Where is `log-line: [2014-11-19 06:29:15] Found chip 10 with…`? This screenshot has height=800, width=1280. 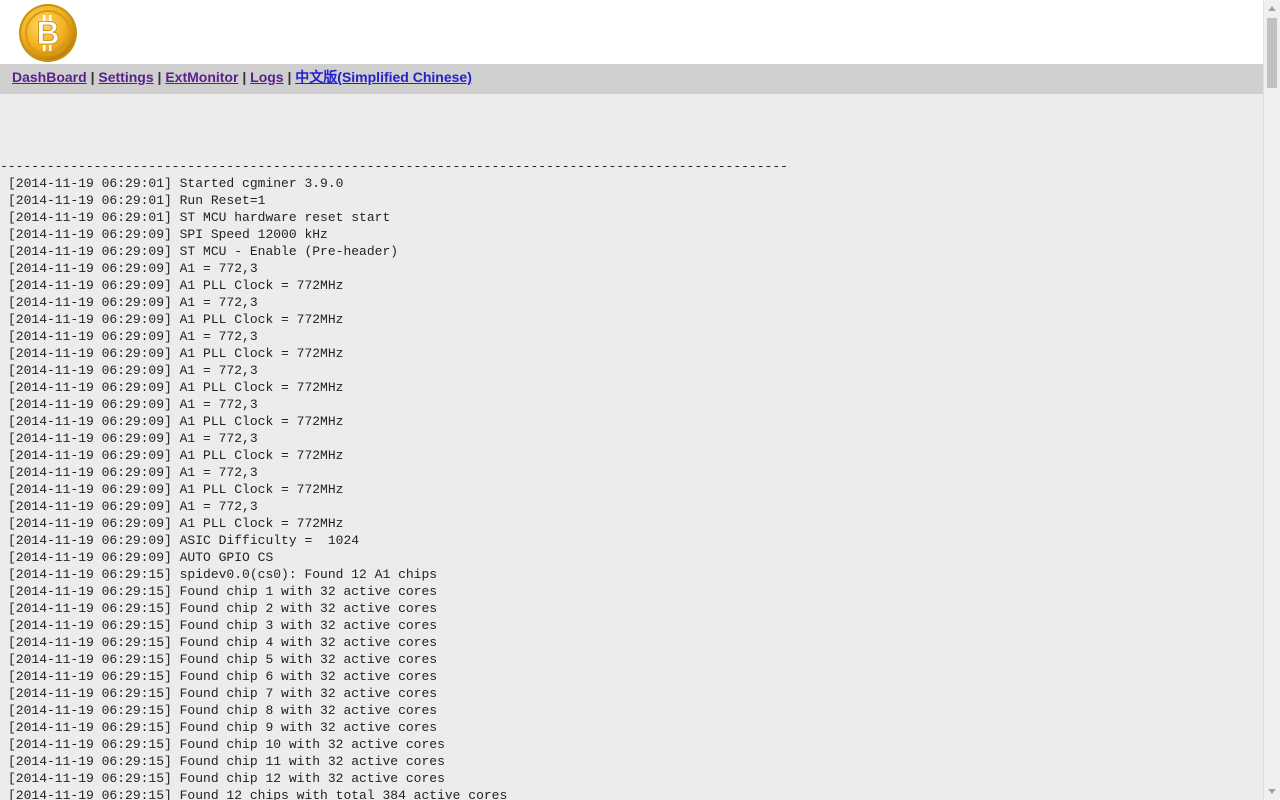 log-line: [2014-11-19 06:29:15] Found chip 10 with… is located at coordinates (226, 744).